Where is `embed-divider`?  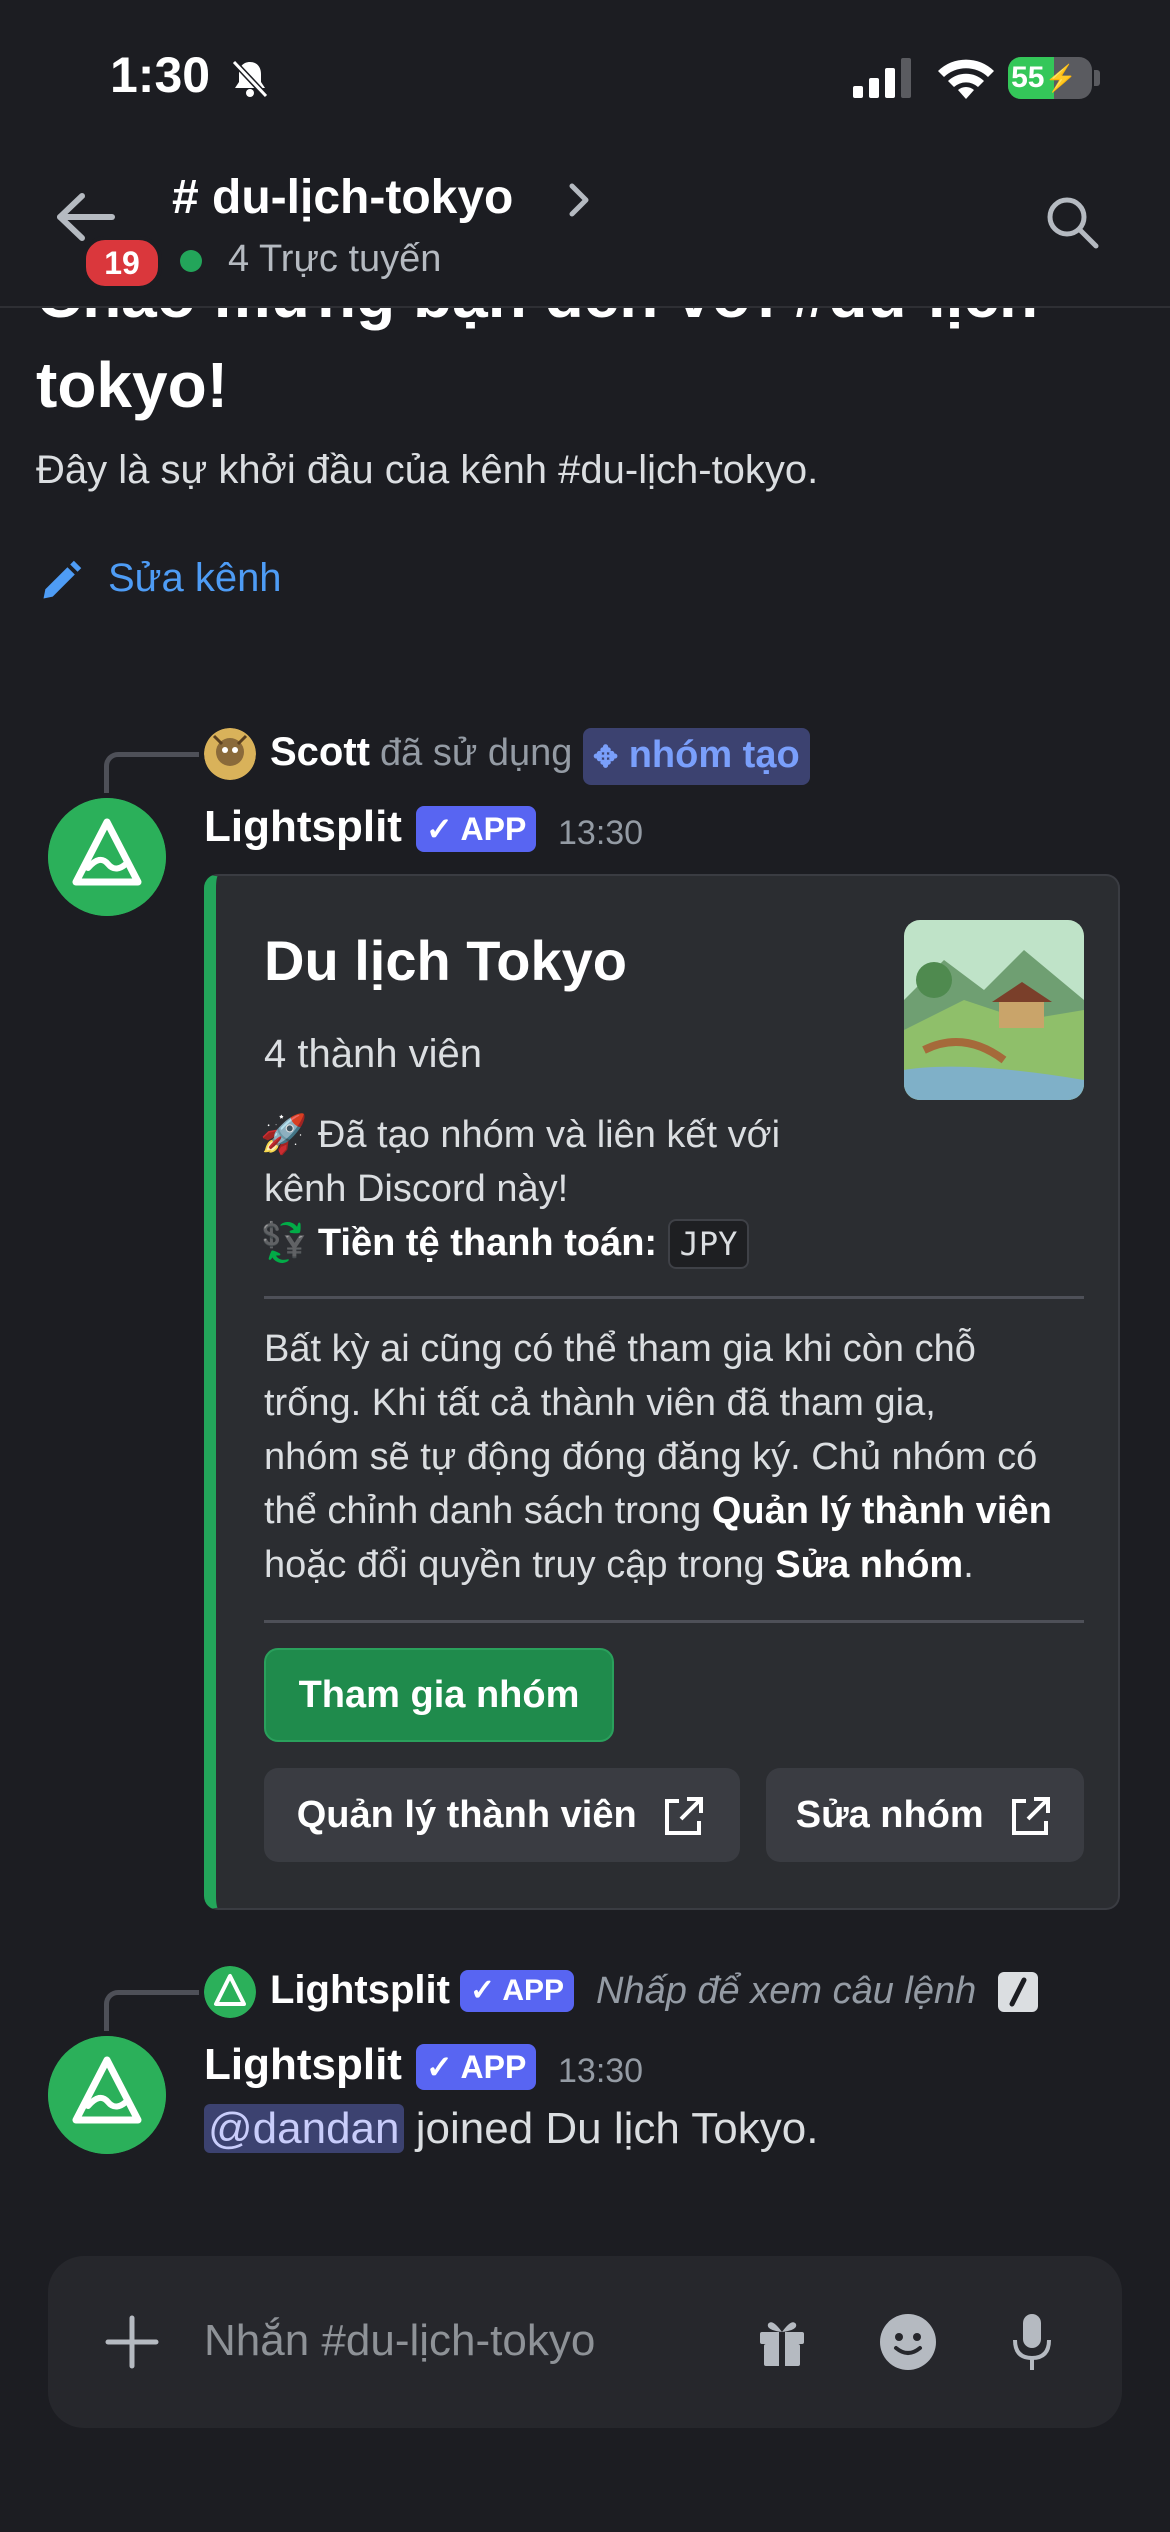
embed-divider is located at coordinates (674, 1297).